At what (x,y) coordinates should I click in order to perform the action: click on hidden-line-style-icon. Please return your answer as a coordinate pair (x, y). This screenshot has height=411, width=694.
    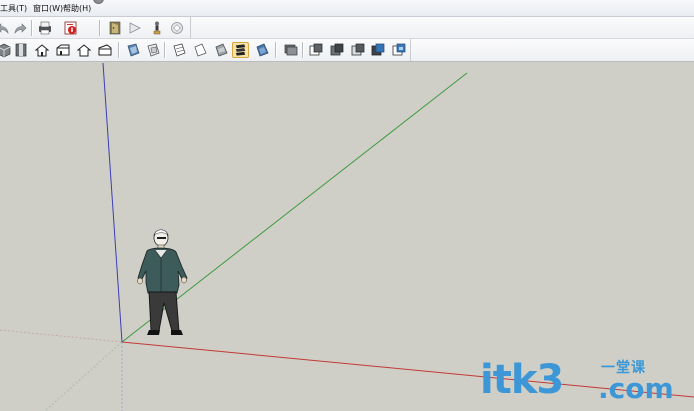
    Looking at the image, I should click on (178, 50).